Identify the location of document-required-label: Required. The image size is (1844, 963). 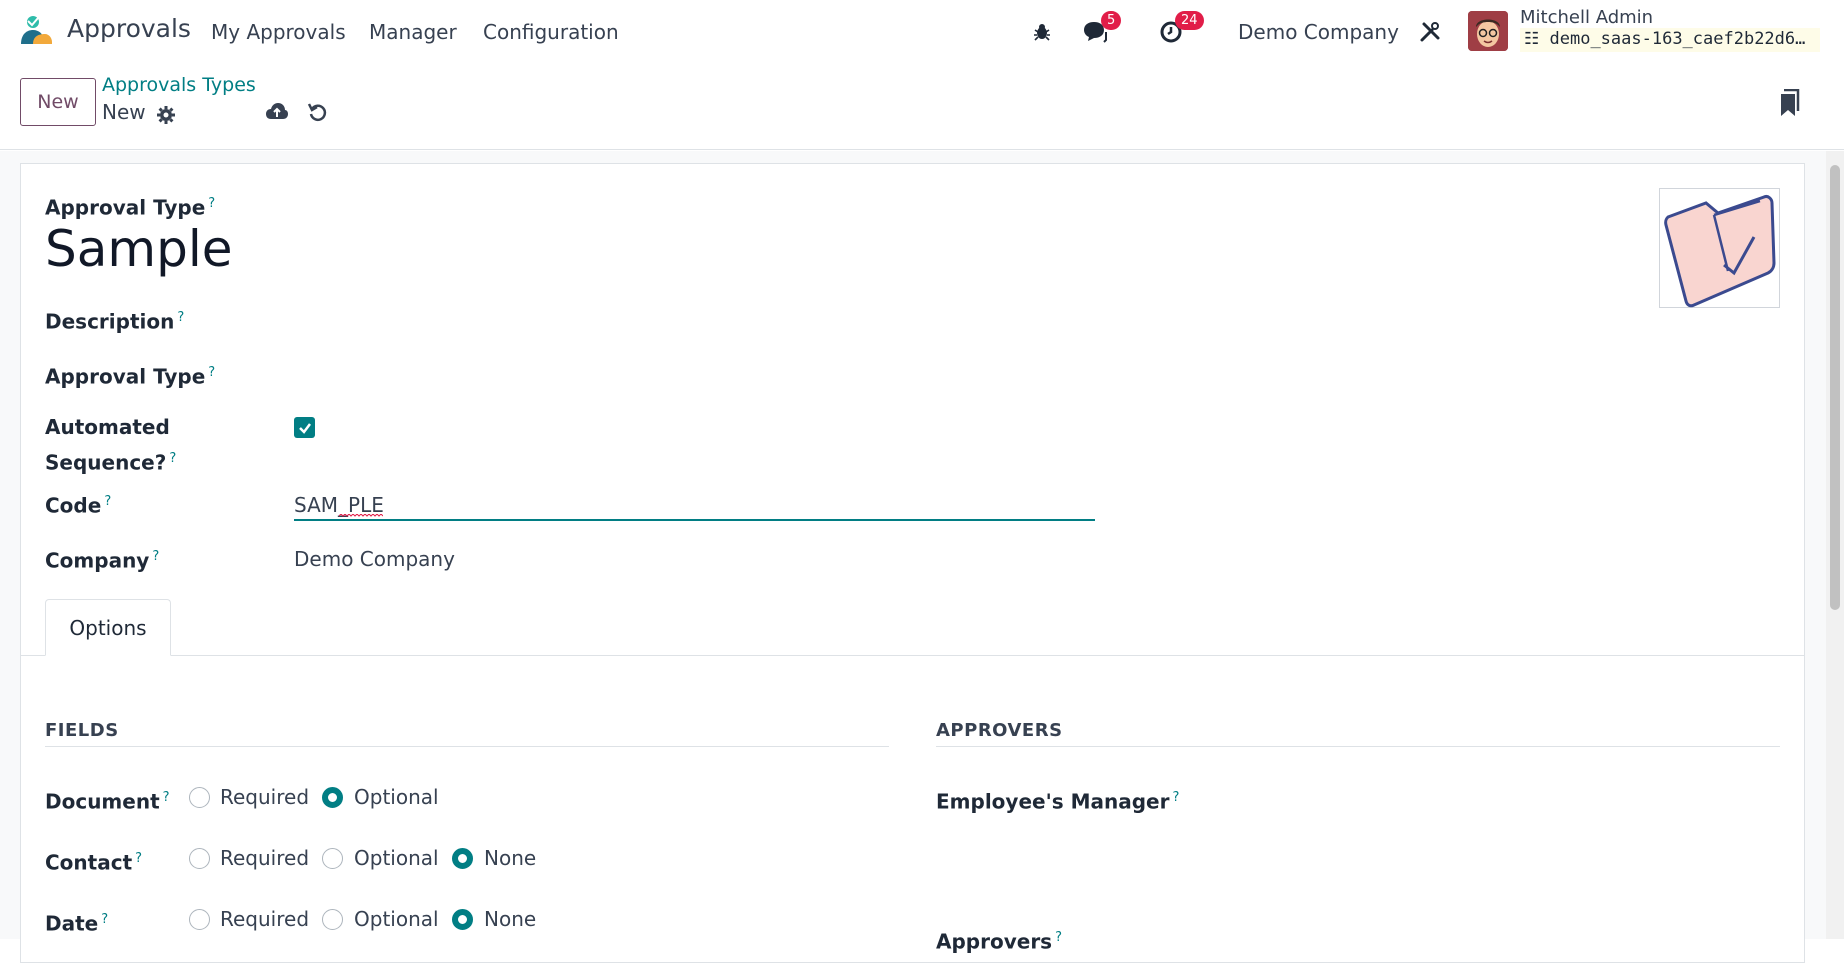
(264, 797).